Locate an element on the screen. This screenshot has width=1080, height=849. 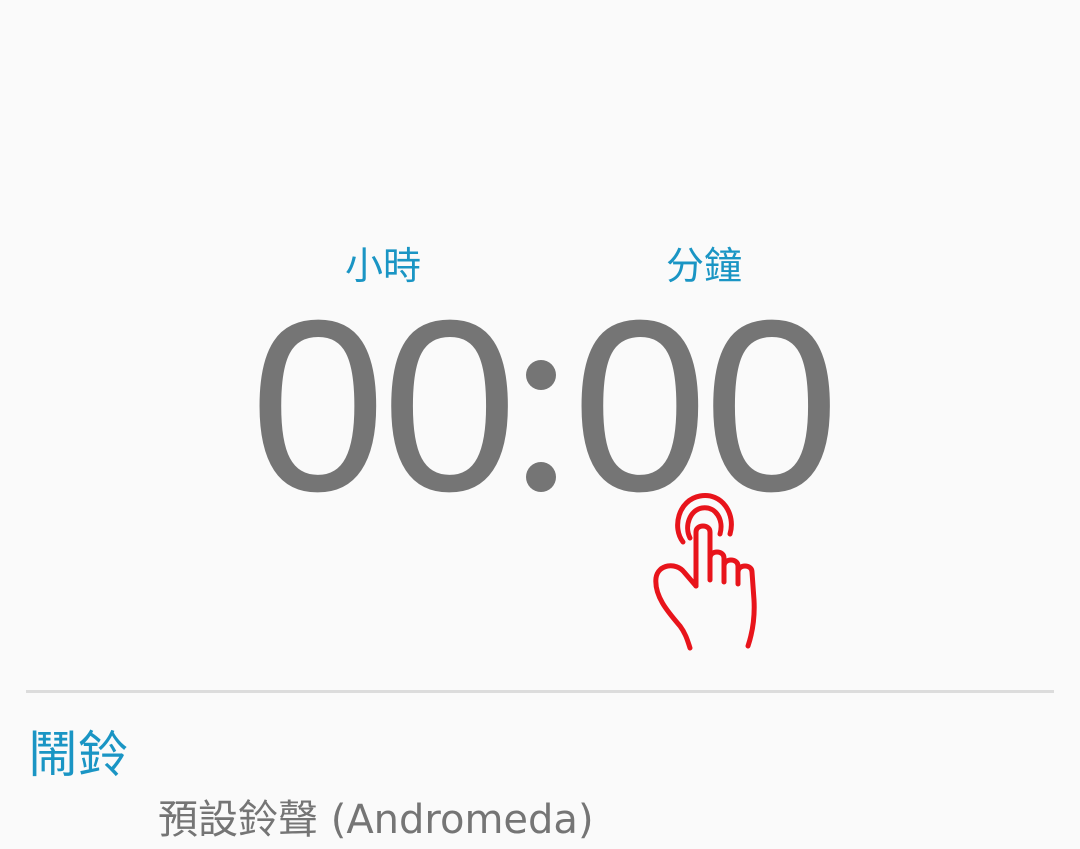
ringtone-selector: 預設鈴聲 (Andromeda) is located at coordinates (376, 820).